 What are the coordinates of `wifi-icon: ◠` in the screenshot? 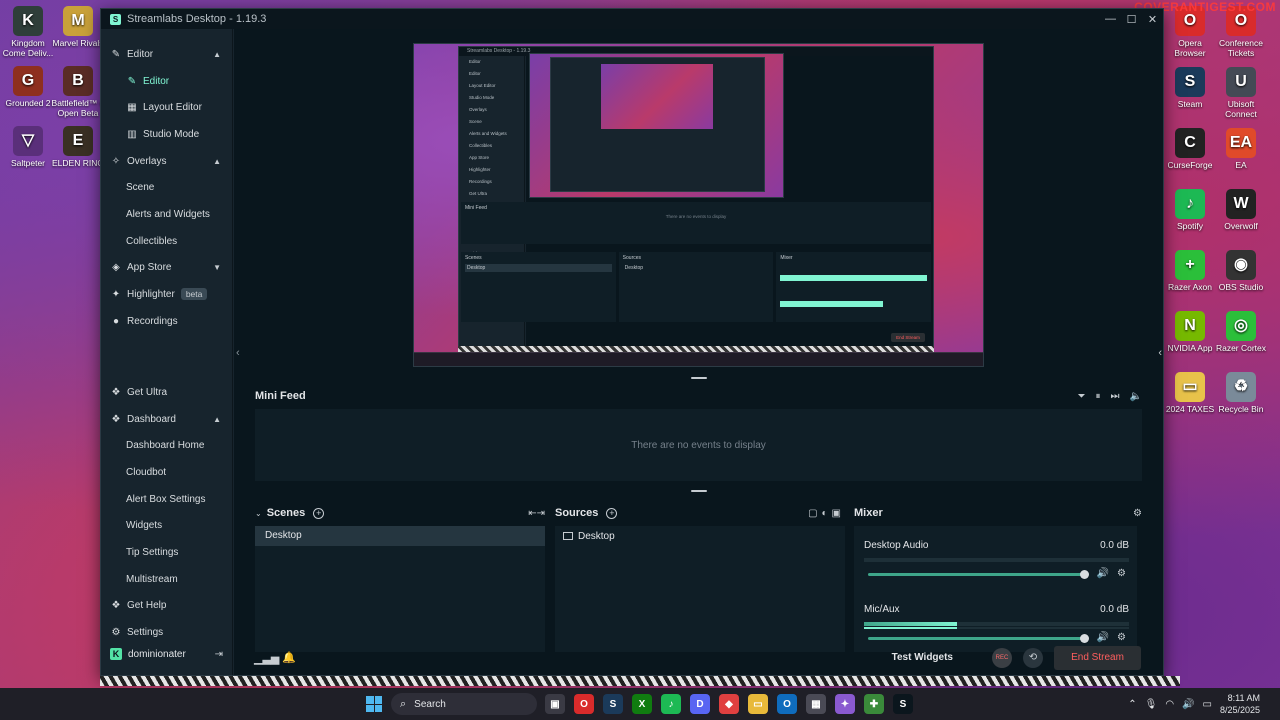 It's located at (1169, 704).